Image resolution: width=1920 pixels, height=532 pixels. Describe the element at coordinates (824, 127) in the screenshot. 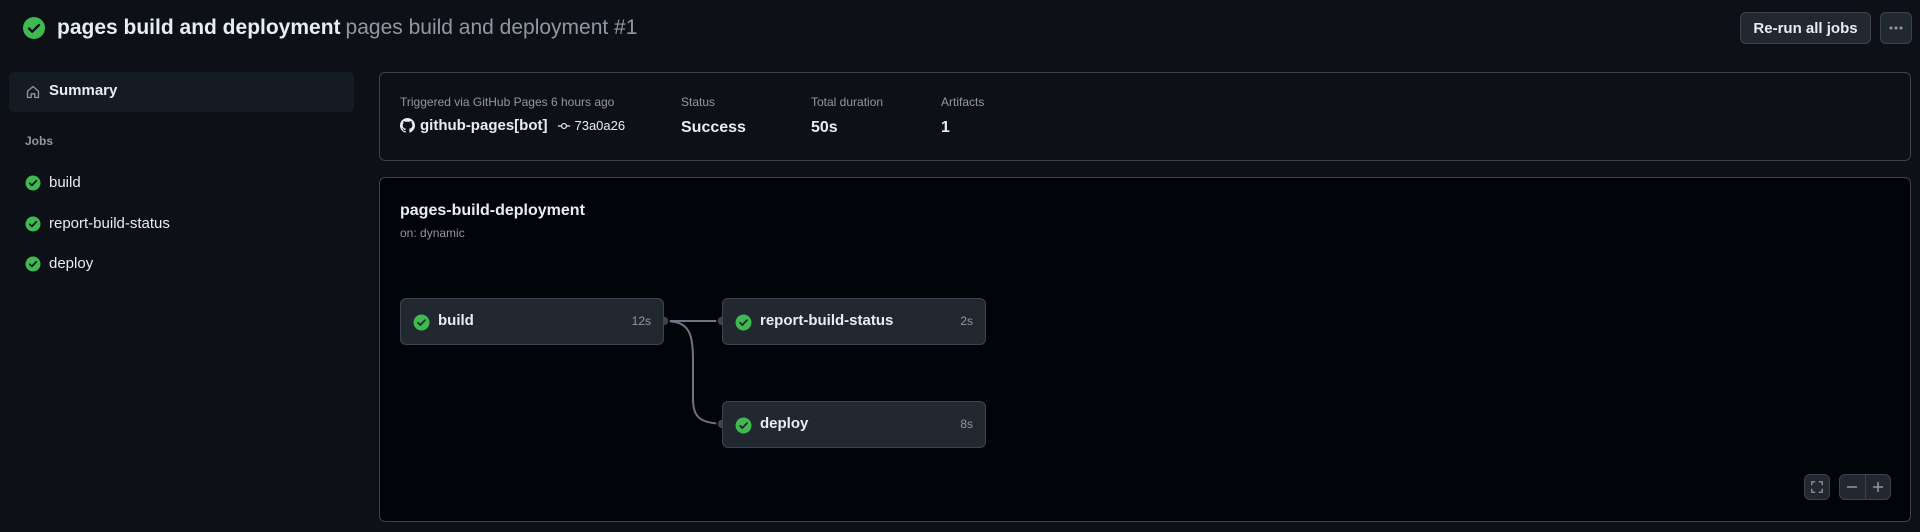

I see `duration-value: 50s` at that location.